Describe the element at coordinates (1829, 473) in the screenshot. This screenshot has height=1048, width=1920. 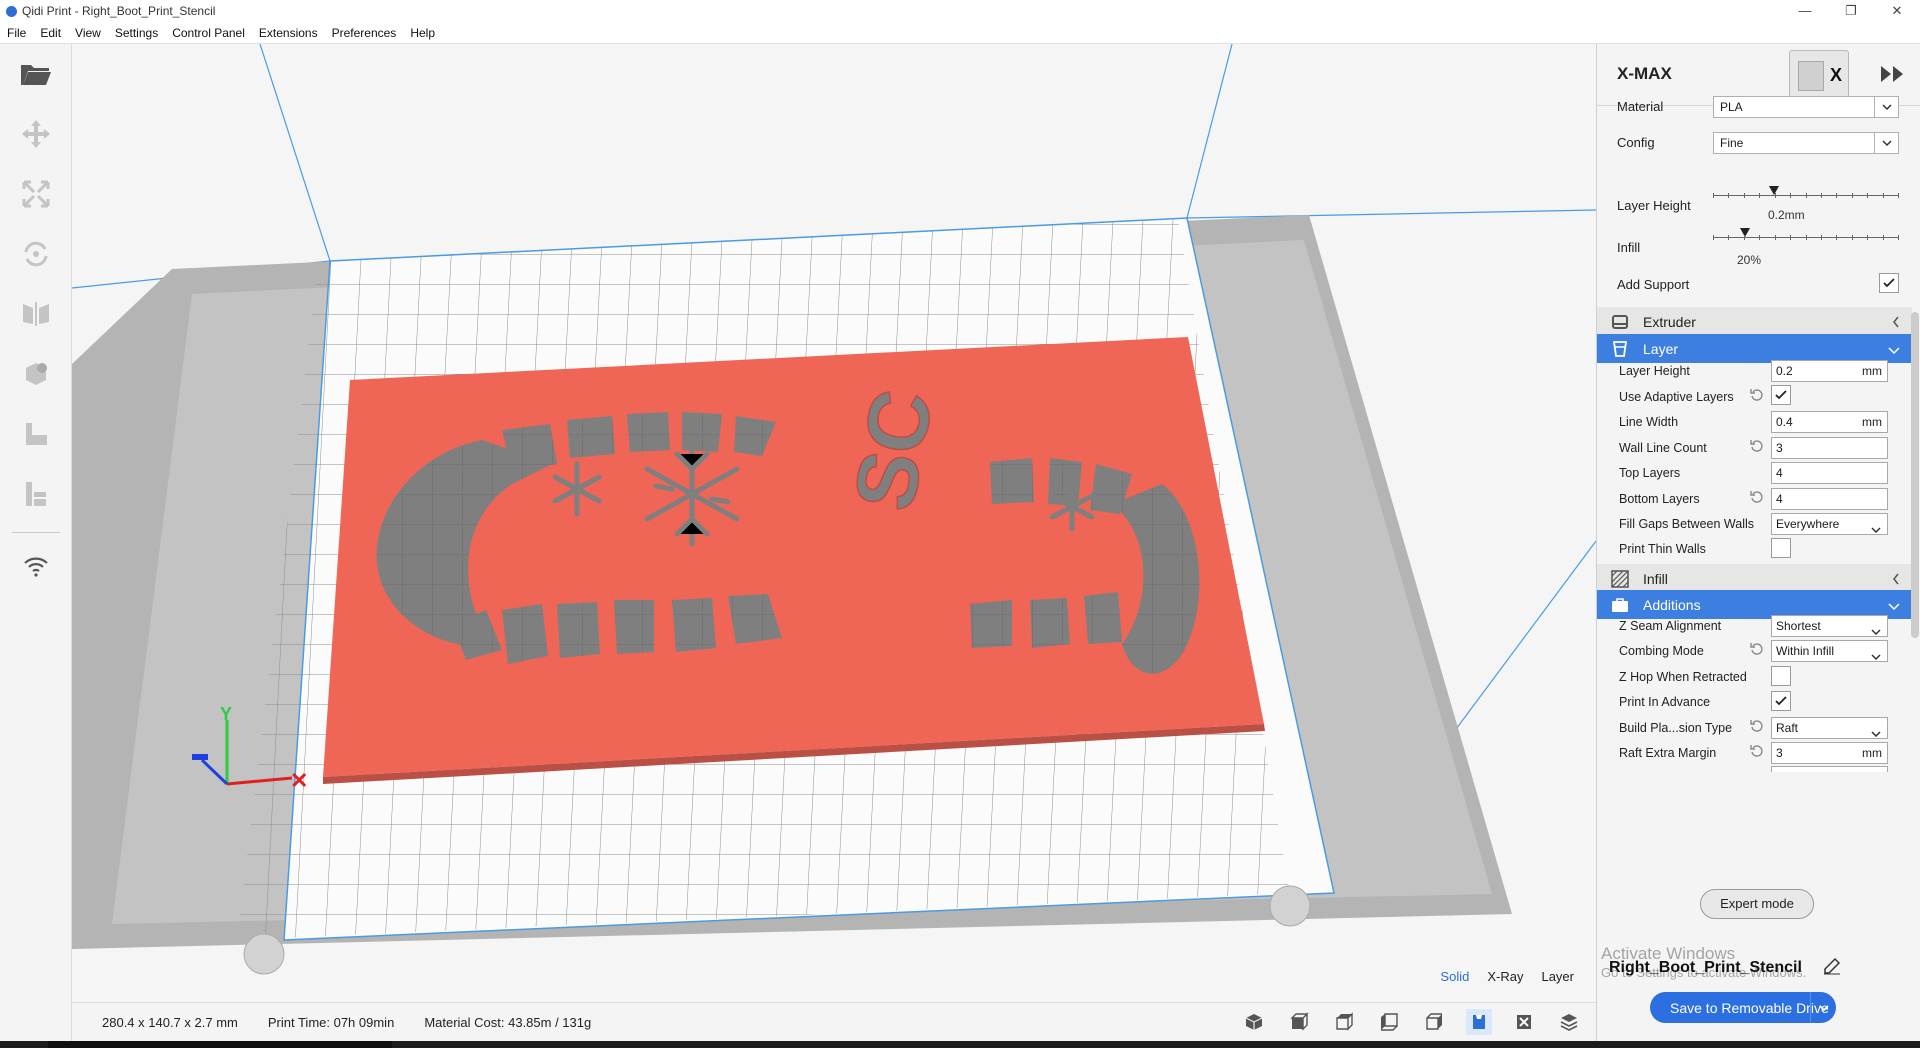
I see `top-layers-input: 4` at that location.